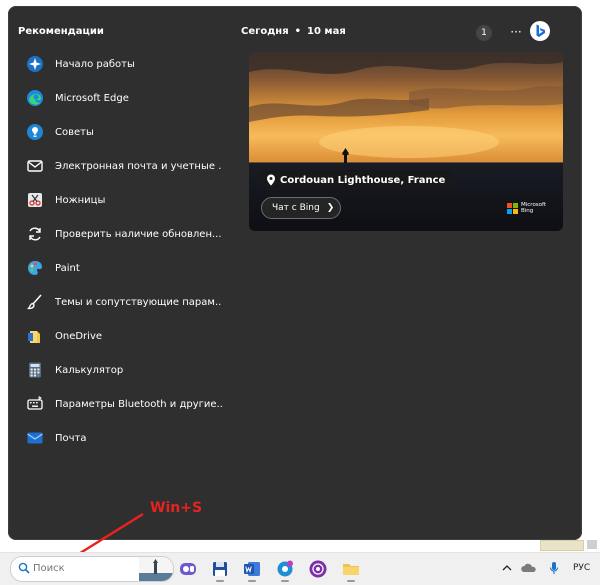 The height and width of the screenshot is (585, 600). Describe the element at coordinates (529, 568) in the screenshot. I see `onedrive-cloud-icon` at that location.